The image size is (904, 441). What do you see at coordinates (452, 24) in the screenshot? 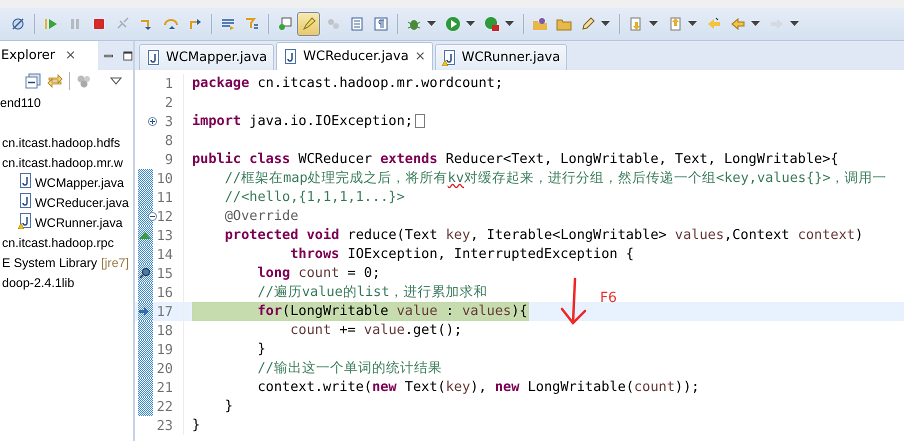
I see `run-icon` at bounding box center [452, 24].